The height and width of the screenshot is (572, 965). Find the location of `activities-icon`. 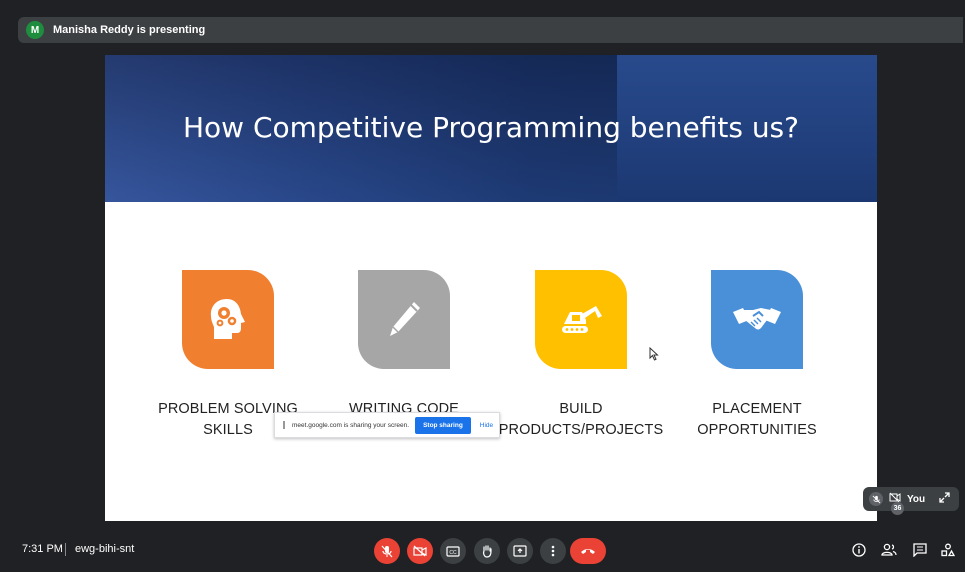

activities-icon is located at coordinates (948, 550).